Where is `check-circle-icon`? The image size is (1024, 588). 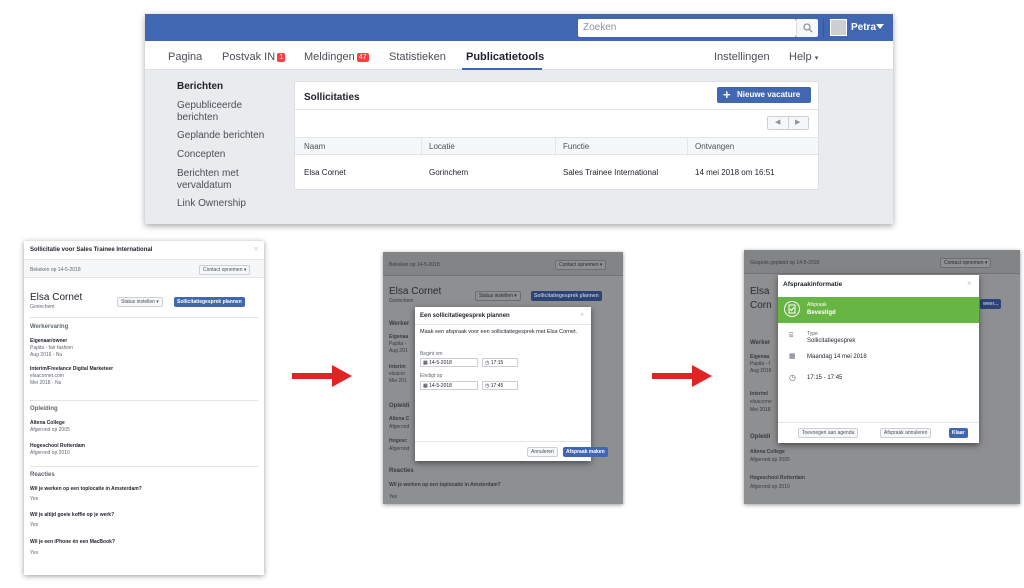 check-circle-icon is located at coordinates (792, 309).